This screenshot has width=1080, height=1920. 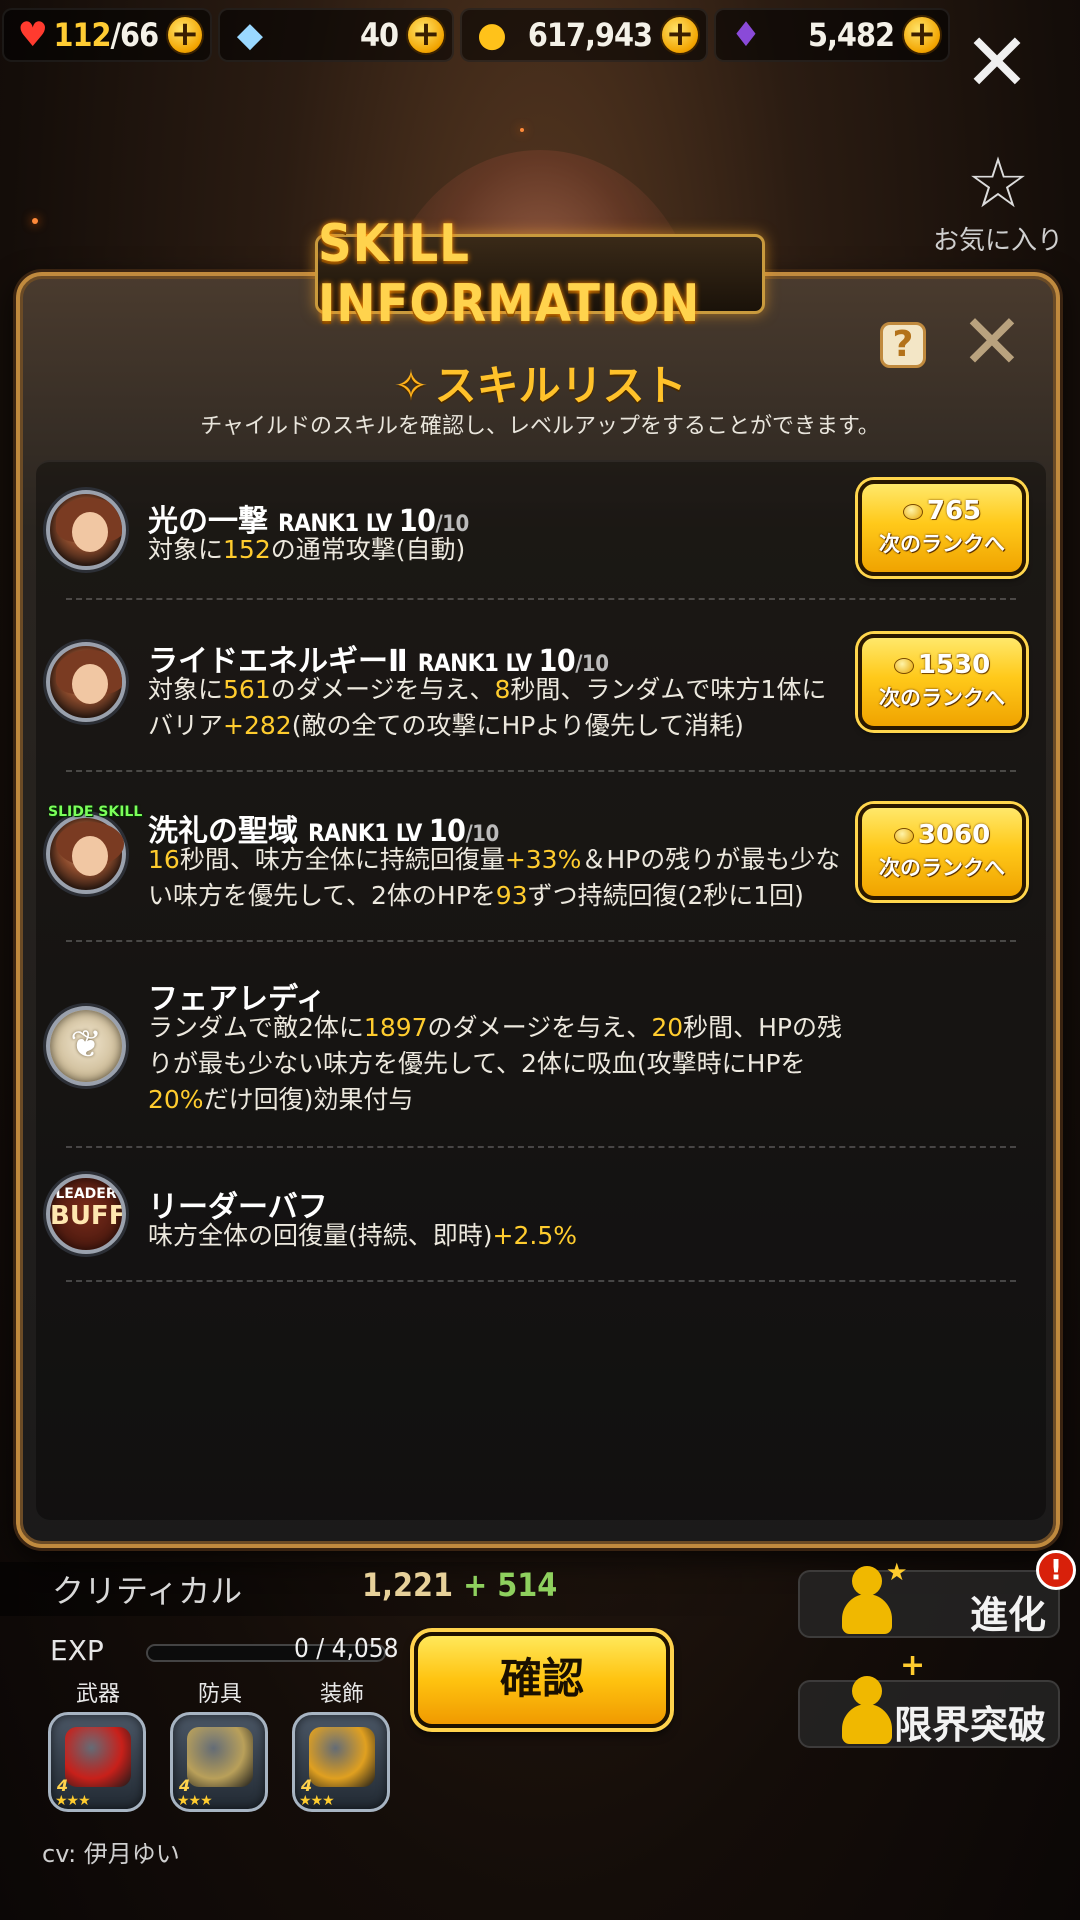 I want to click on leader-buff-top: LEADER, so click(x=86, y=1194).